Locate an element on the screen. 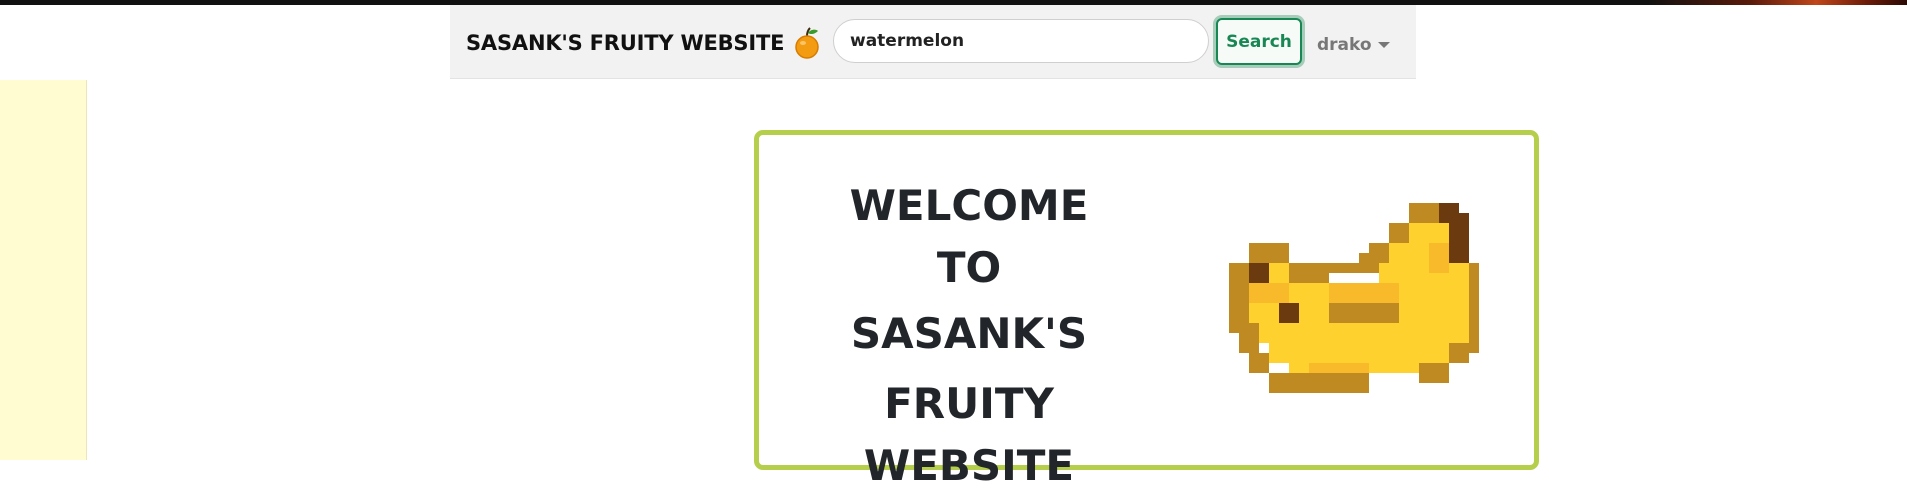 This screenshot has height=493, width=1907. user-name: drako is located at coordinates (1344, 45).